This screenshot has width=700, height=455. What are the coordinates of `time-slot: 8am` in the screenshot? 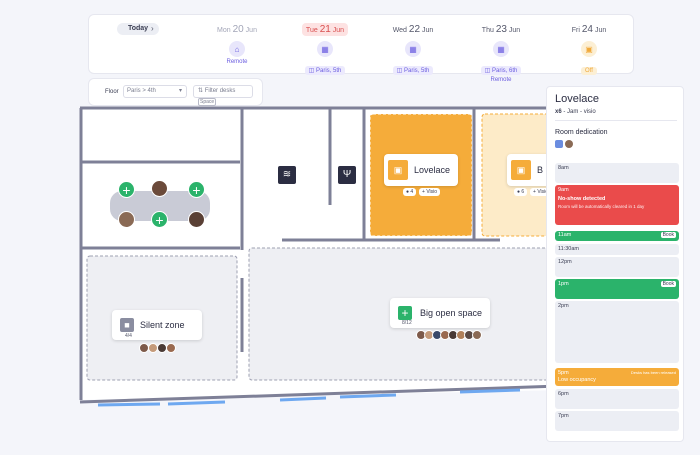 It's located at (617, 173).